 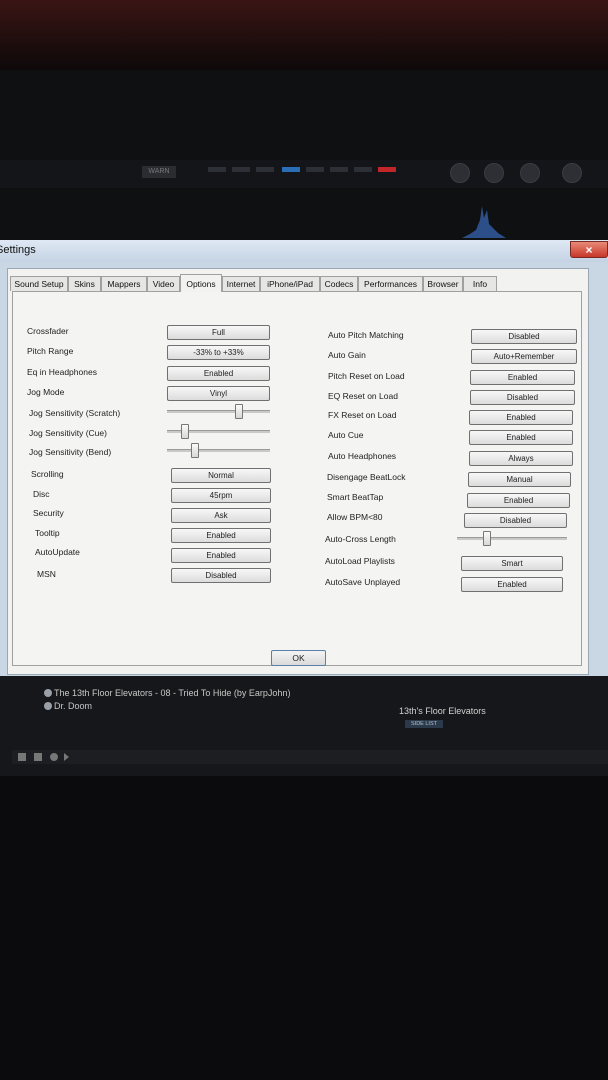 What do you see at coordinates (347, 355) in the screenshot?
I see `auto-gain-label: Auto Gain` at bounding box center [347, 355].